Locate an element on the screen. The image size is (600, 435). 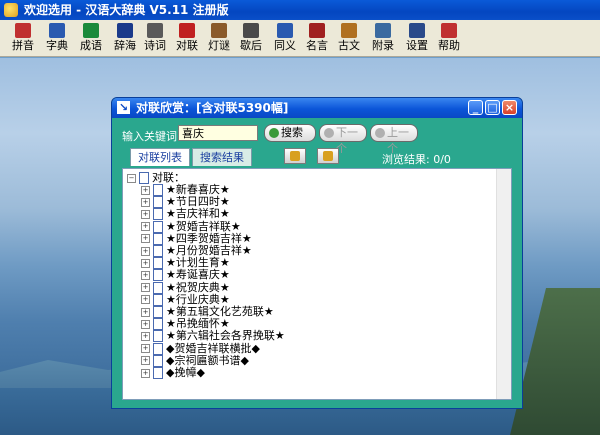
minimize-icon: _ is located at coordinates (475, 107).